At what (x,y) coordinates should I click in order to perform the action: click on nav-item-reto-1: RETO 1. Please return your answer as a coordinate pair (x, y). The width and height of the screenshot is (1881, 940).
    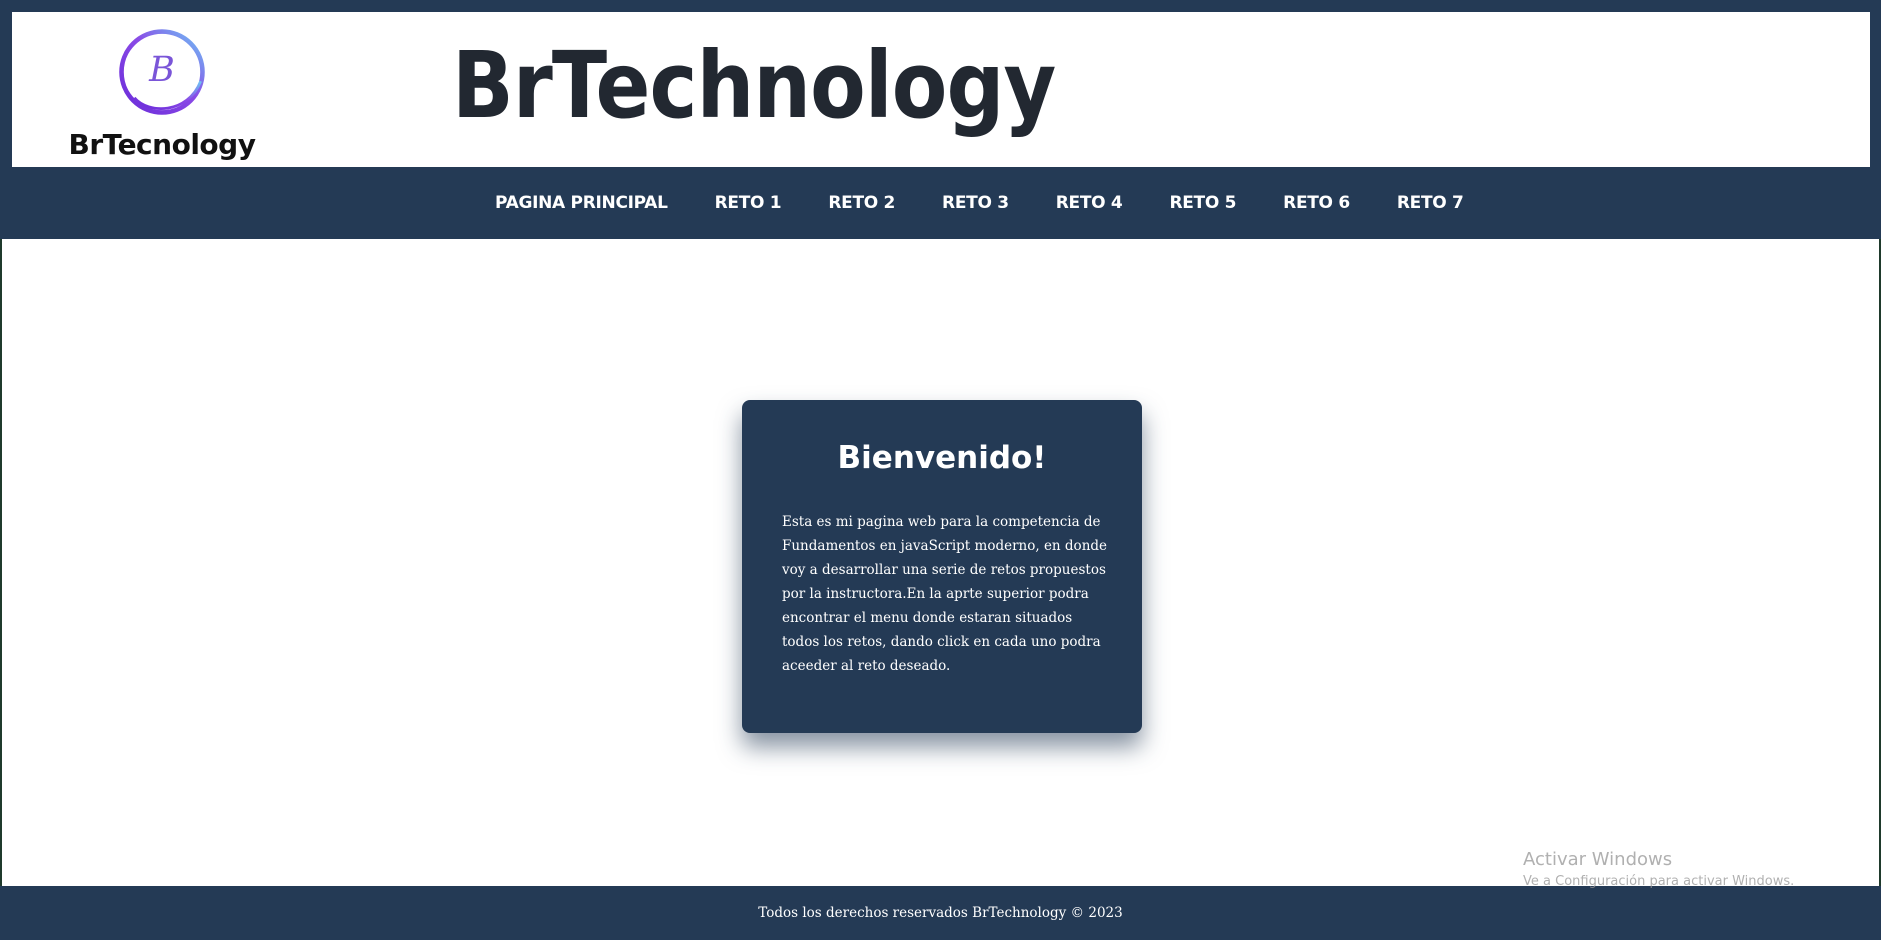
    Looking at the image, I should click on (748, 203).